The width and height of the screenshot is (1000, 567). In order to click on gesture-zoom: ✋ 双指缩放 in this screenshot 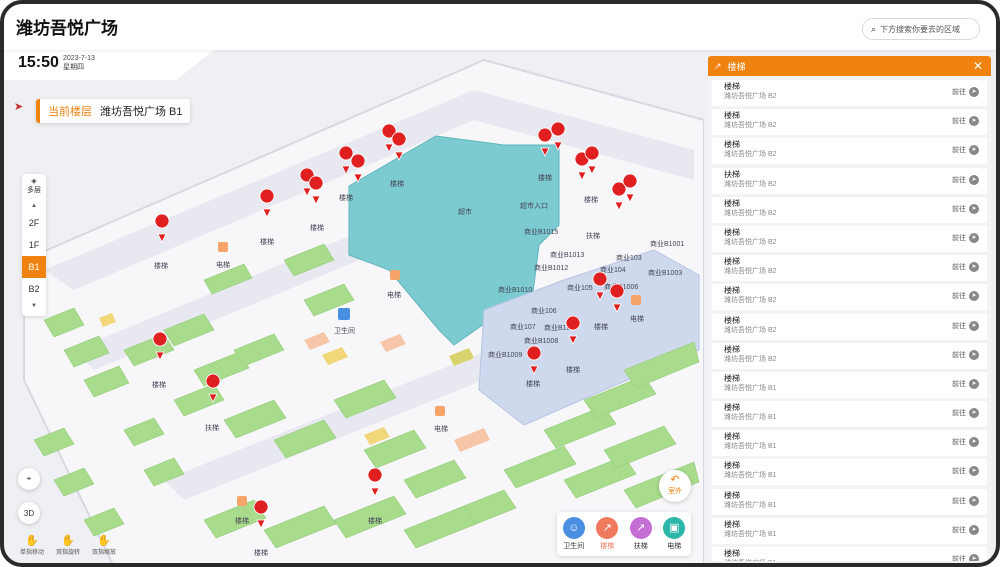, I will do `click(104, 545)`.